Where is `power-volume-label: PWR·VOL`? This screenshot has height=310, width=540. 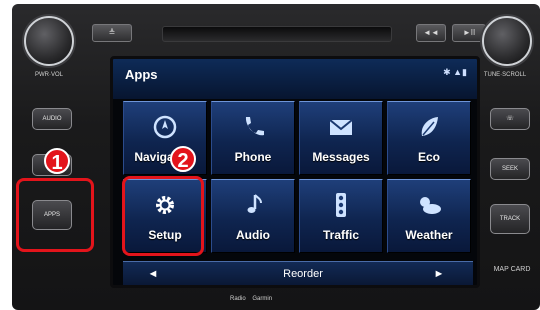 power-volume-label: PWR·VOL is located at coordinates (48, 75).